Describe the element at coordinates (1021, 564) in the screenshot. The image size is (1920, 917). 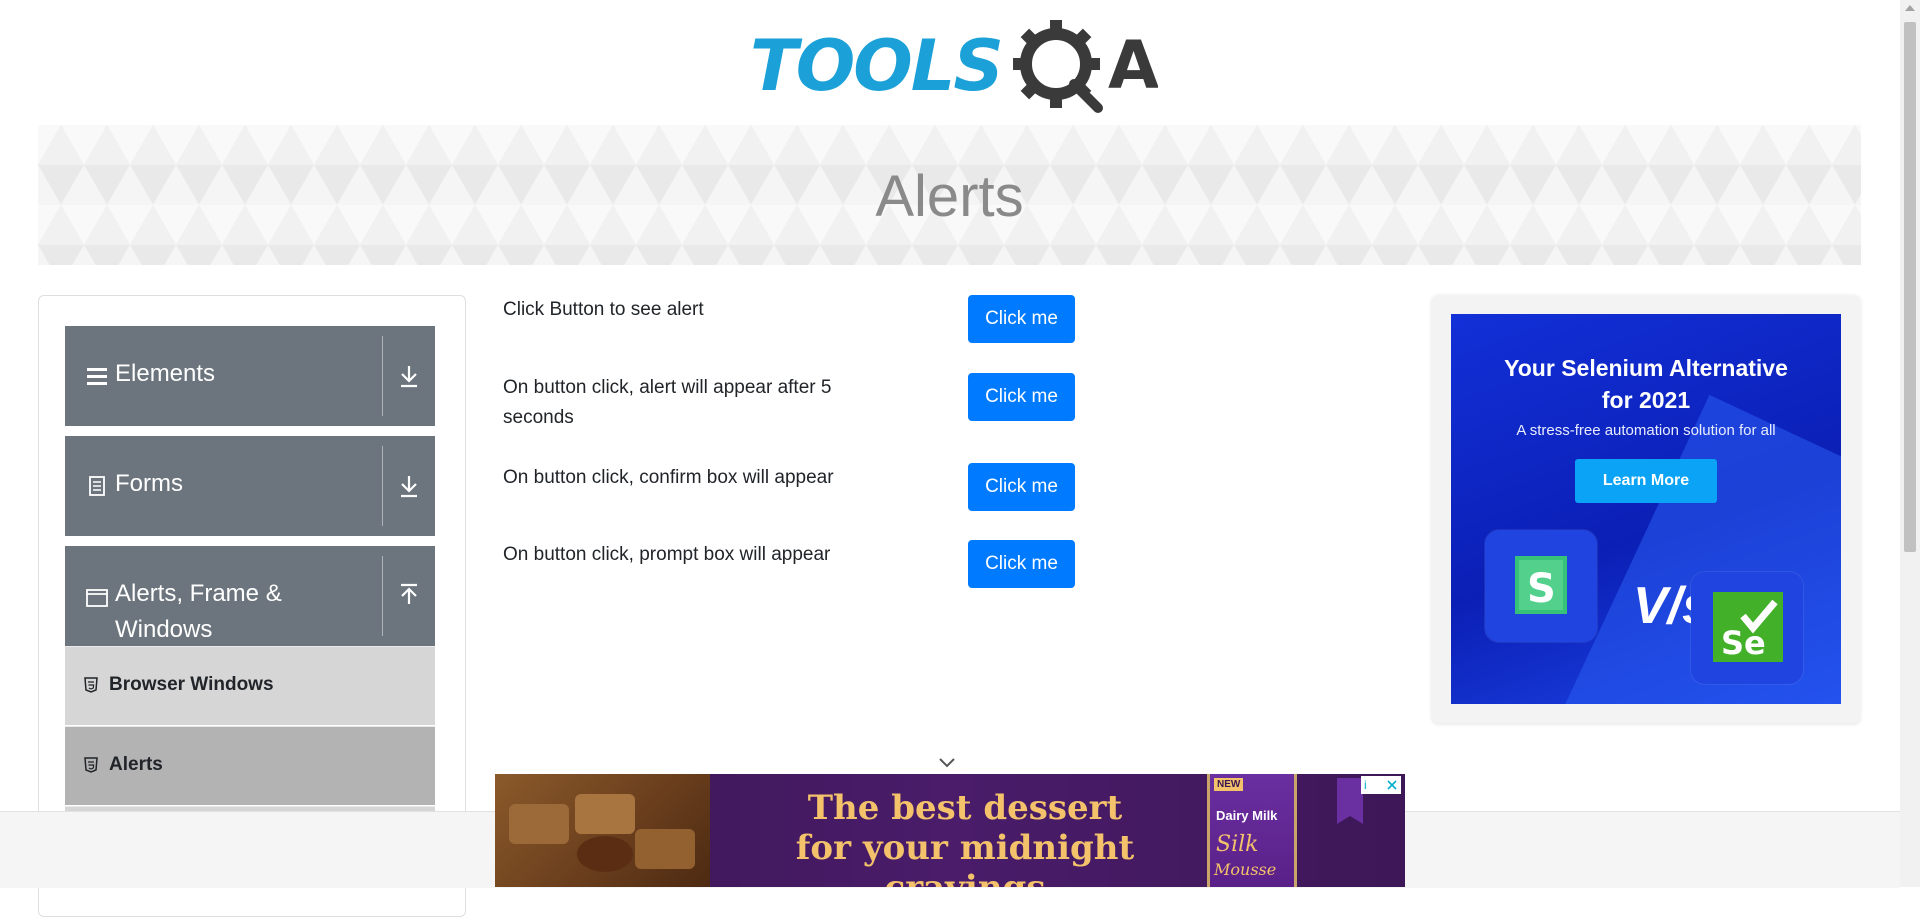
I see `prompt-button: Click me` at that location.